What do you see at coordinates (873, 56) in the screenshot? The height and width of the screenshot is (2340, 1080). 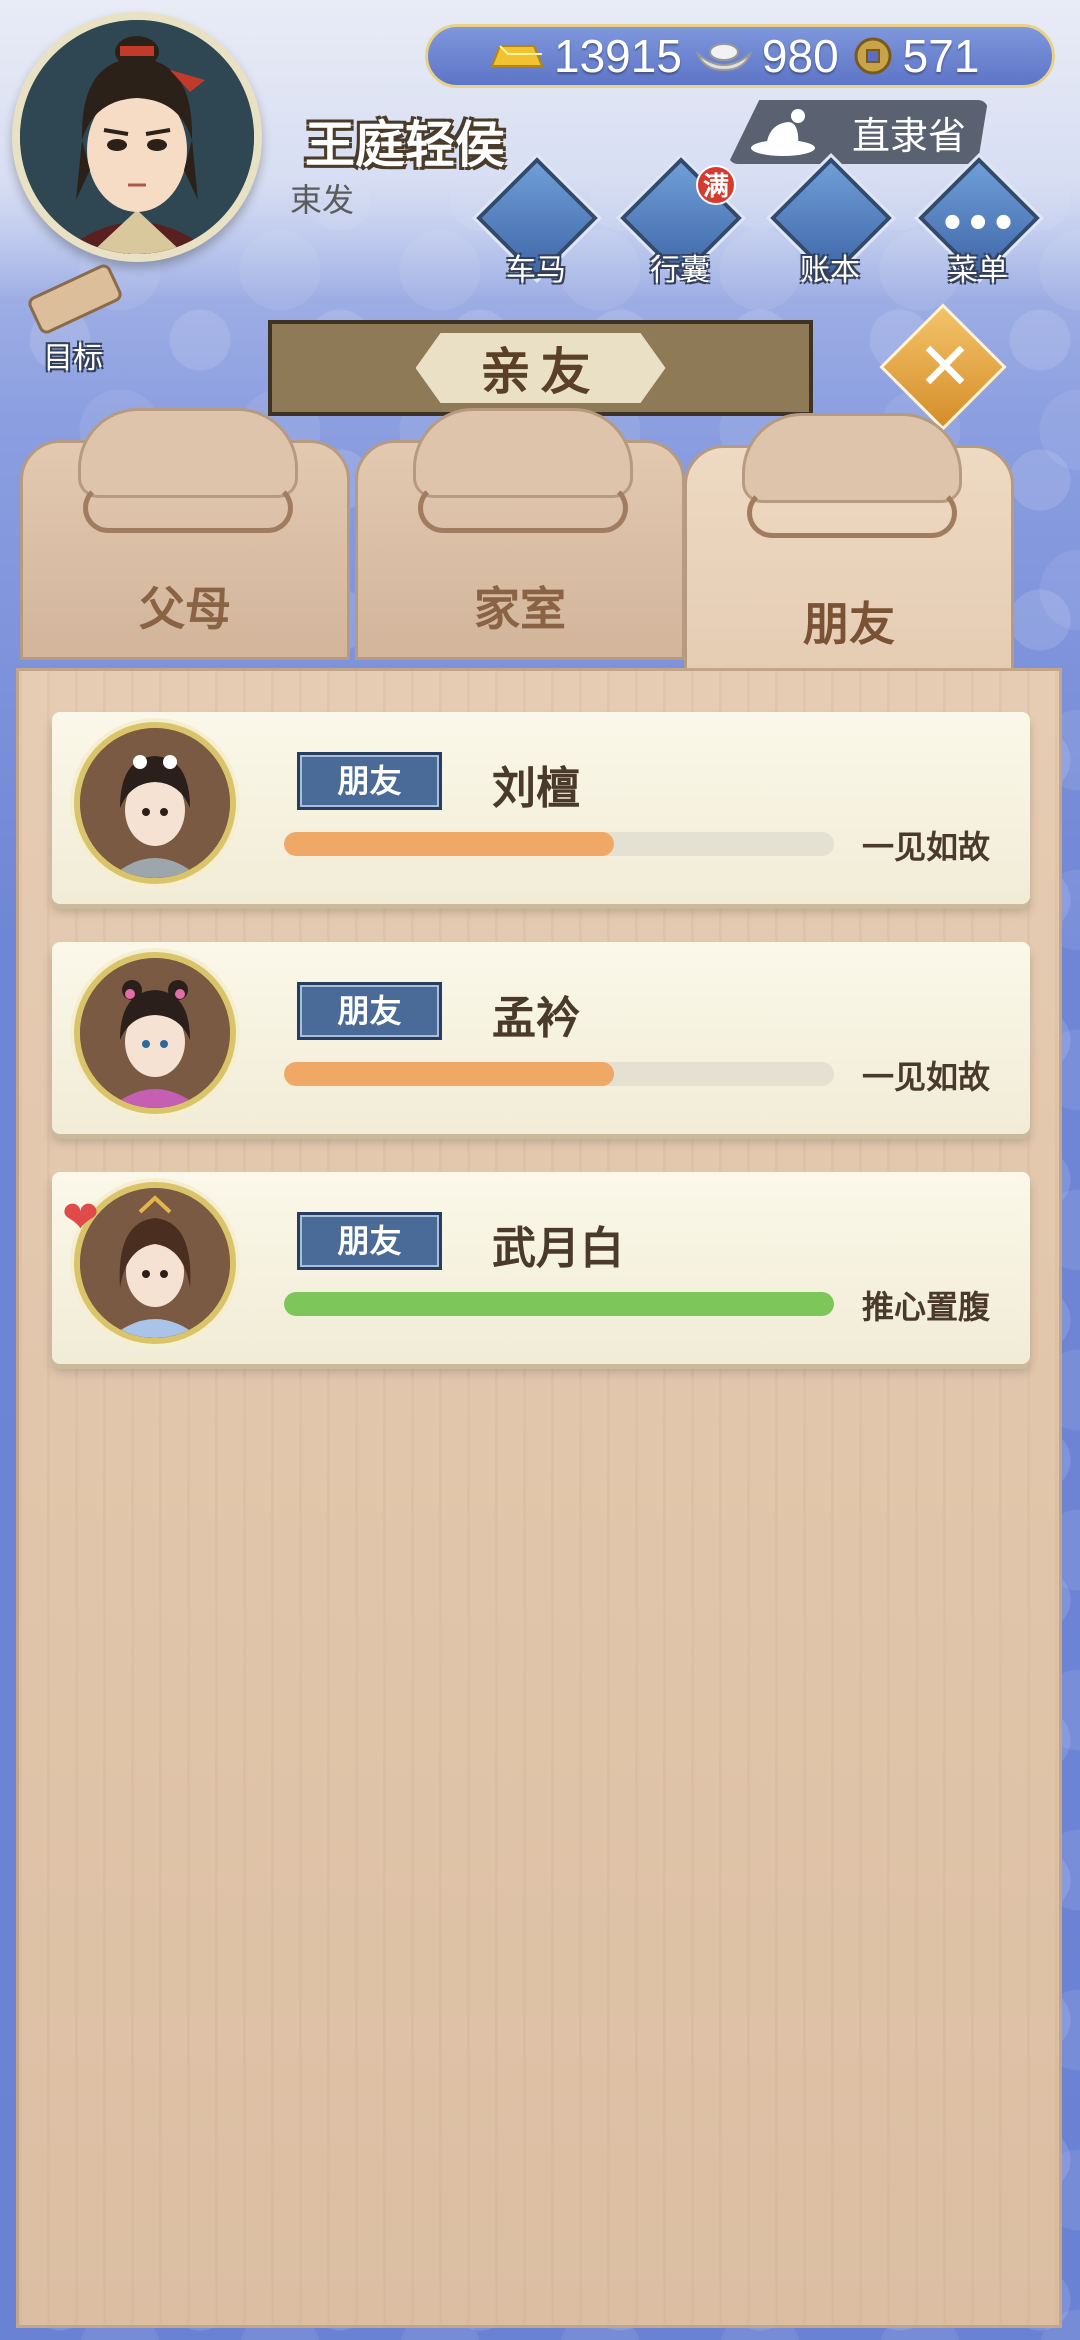 I see `copper-coin-icon` at bounding box center [873, 56].